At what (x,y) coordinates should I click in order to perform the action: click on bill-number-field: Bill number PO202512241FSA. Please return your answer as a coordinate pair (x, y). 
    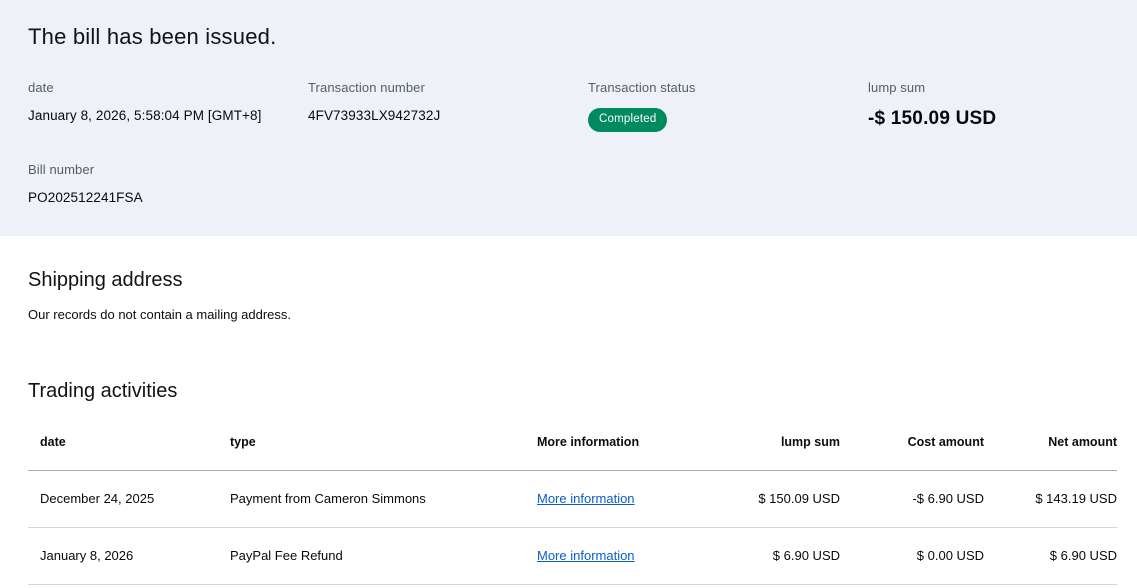
    Looking at the image, I should click on (168, 183).